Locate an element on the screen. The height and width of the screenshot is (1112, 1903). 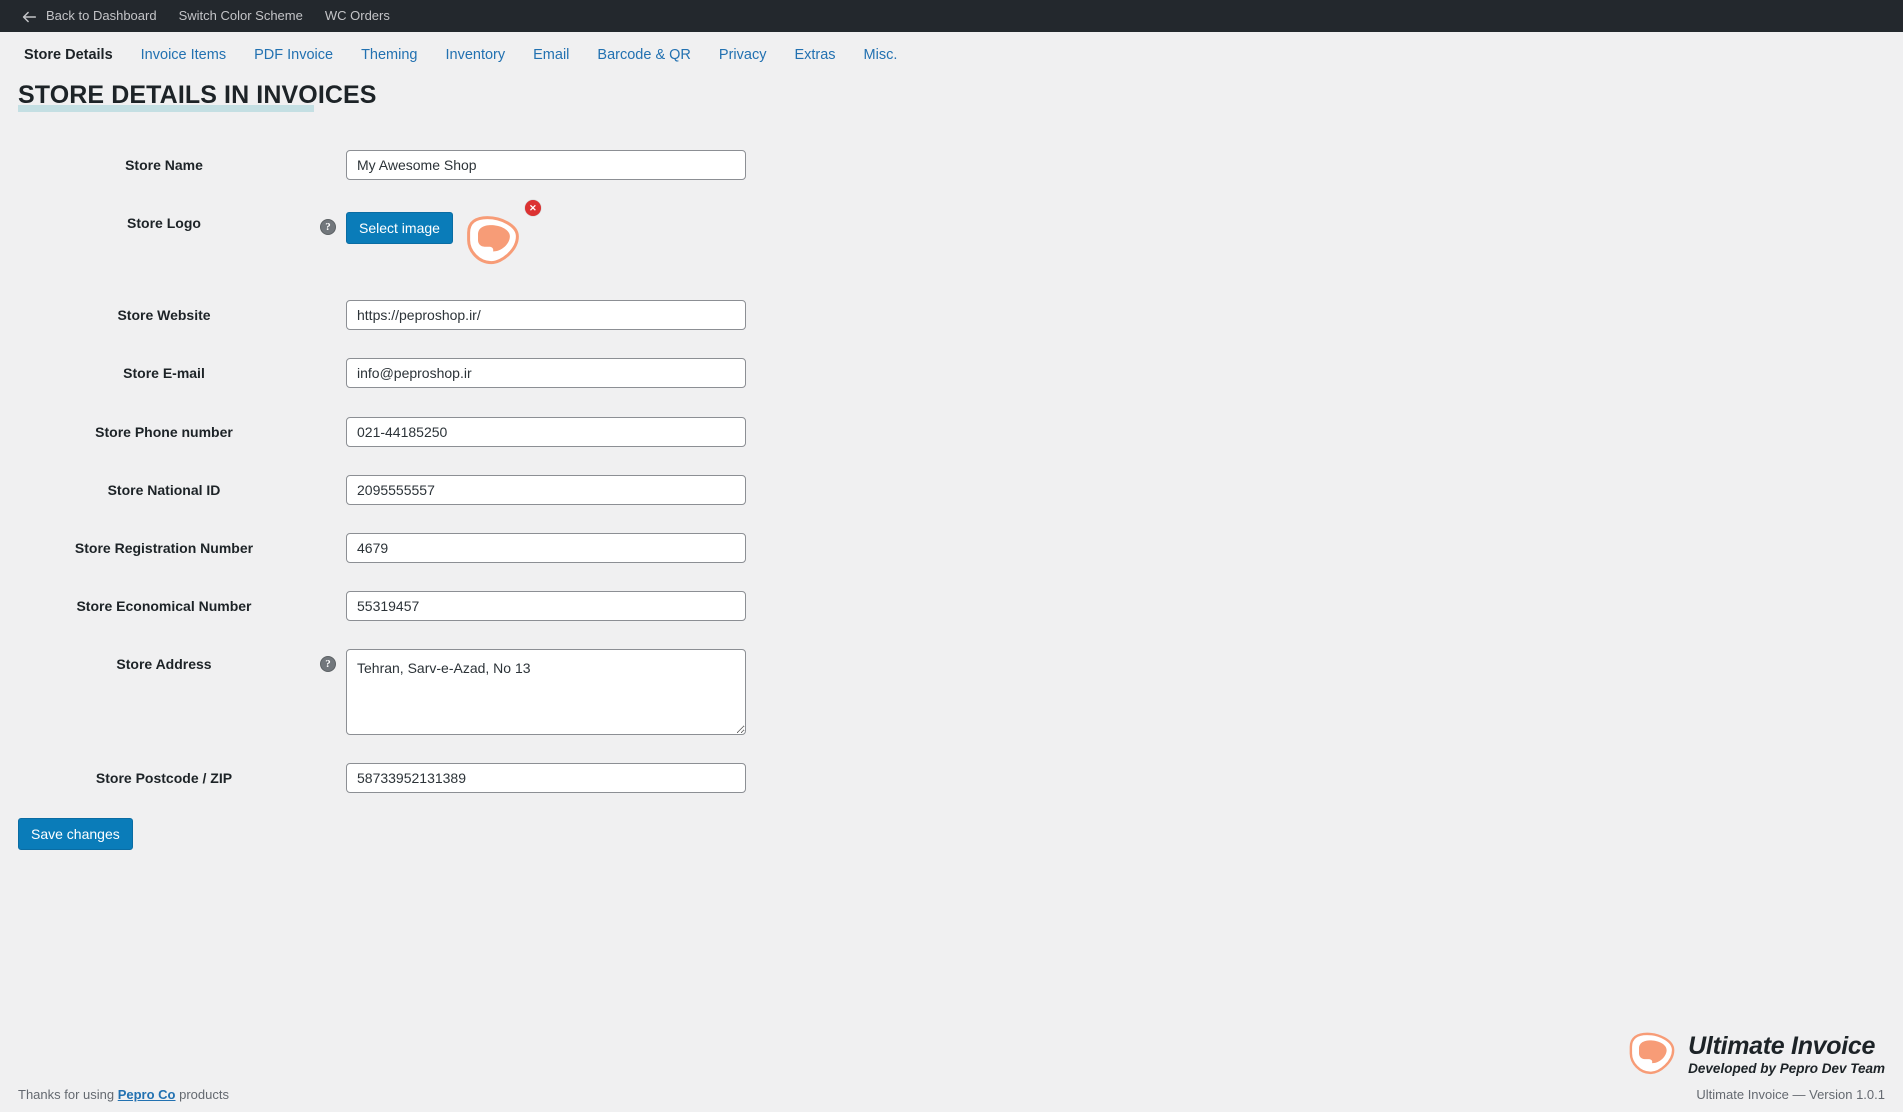
tab-misc: Misc. is located at coordinates (895, 55).